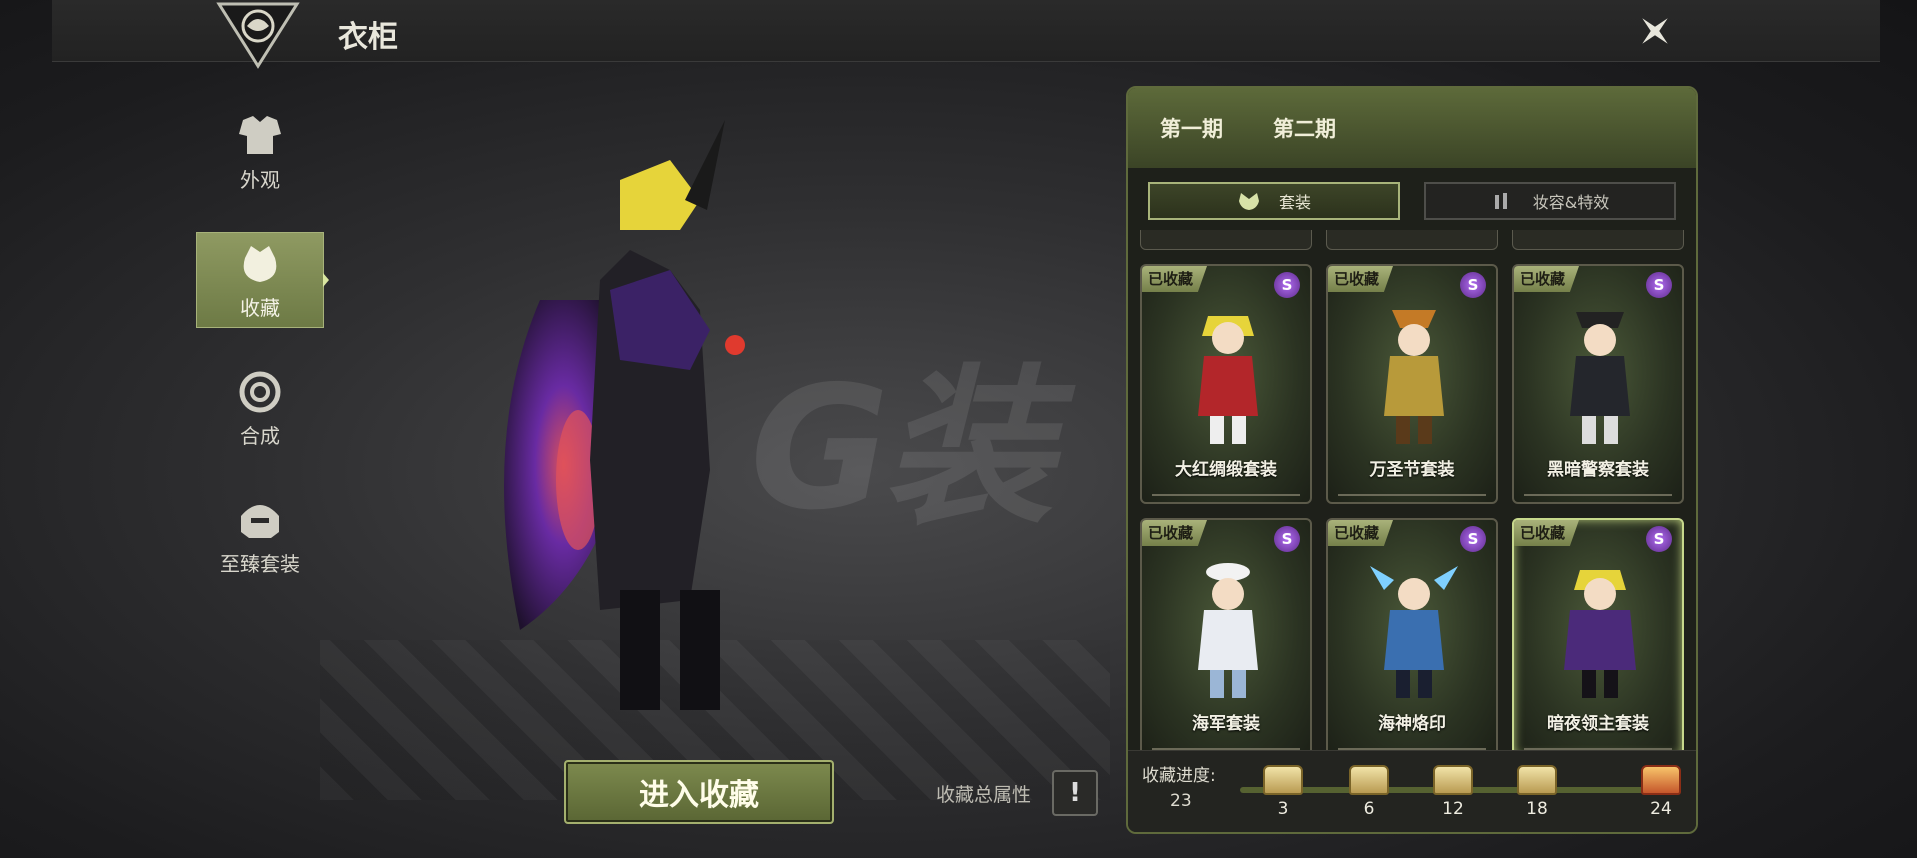 The image size is (1917, 858). What do you see at coordinates (1294, 202) in the screenshot?
I see `subtab-label: 套装` at bounding box center [1294, 202].